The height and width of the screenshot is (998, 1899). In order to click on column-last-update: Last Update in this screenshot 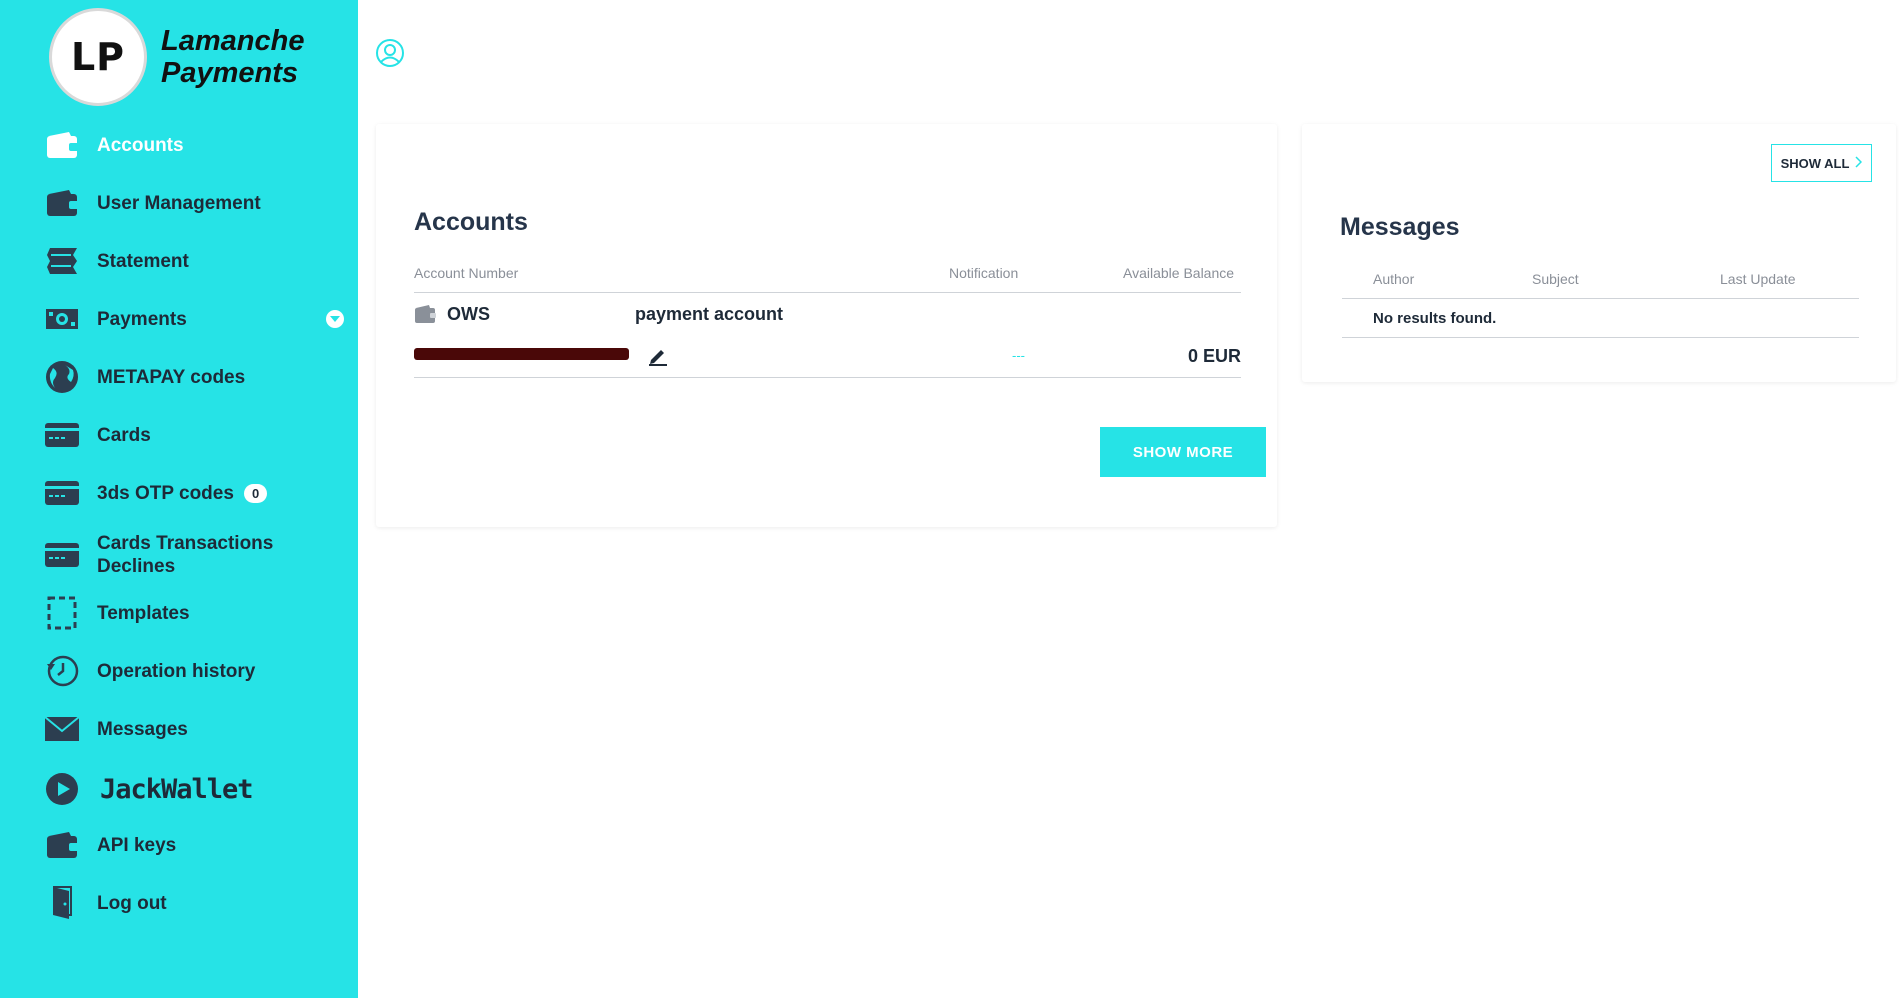, I will do `click(1758, 279)`.